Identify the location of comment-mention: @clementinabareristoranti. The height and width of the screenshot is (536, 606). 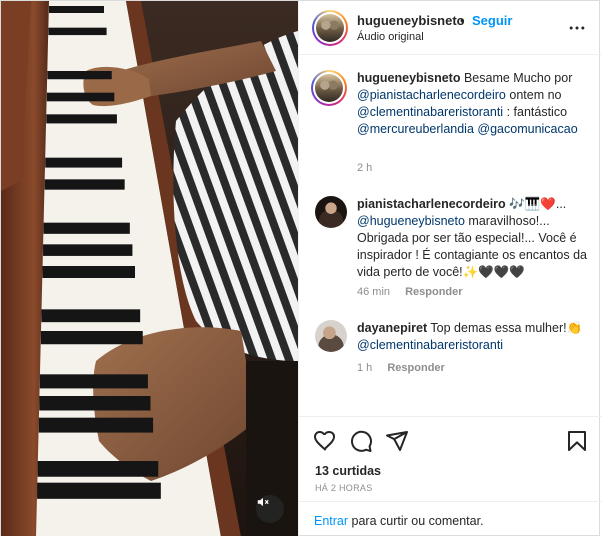
(430, 345).